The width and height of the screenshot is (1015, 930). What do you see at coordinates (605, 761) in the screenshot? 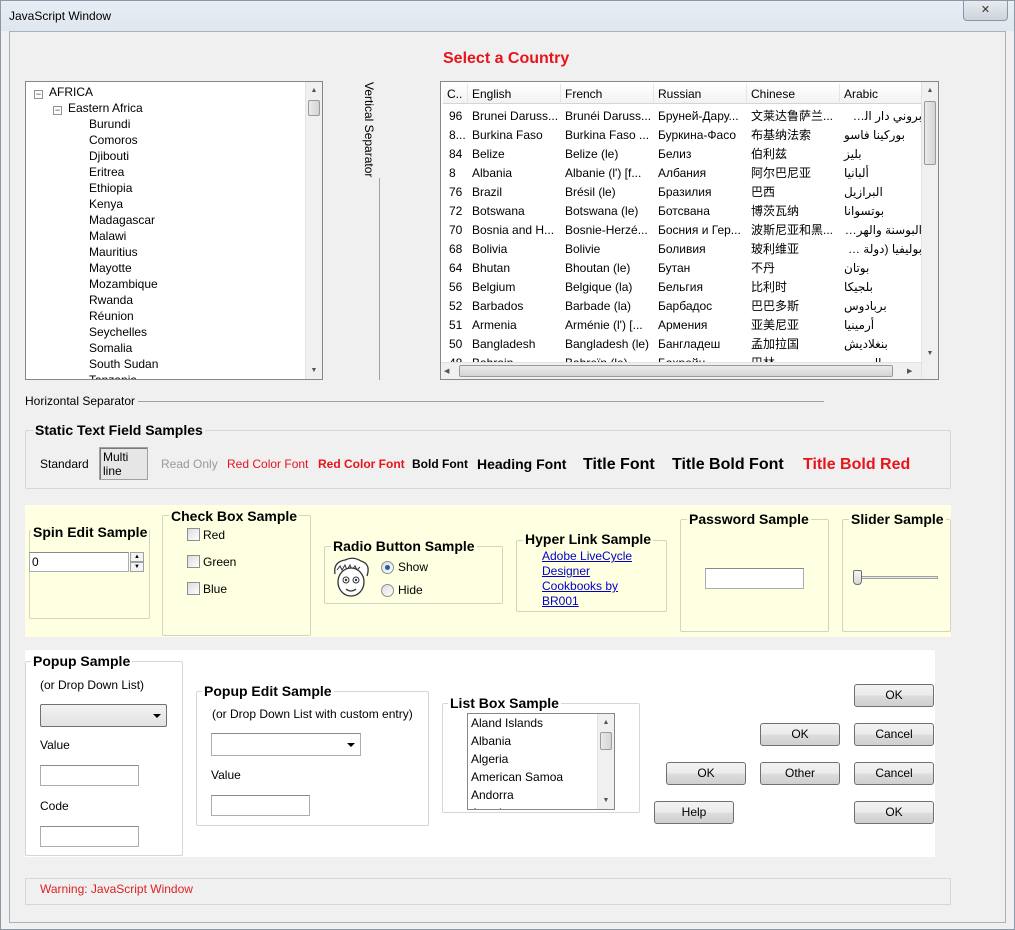
I see `listbox-scrollbar: ▲ ▼` at bounding box center [605, 761].